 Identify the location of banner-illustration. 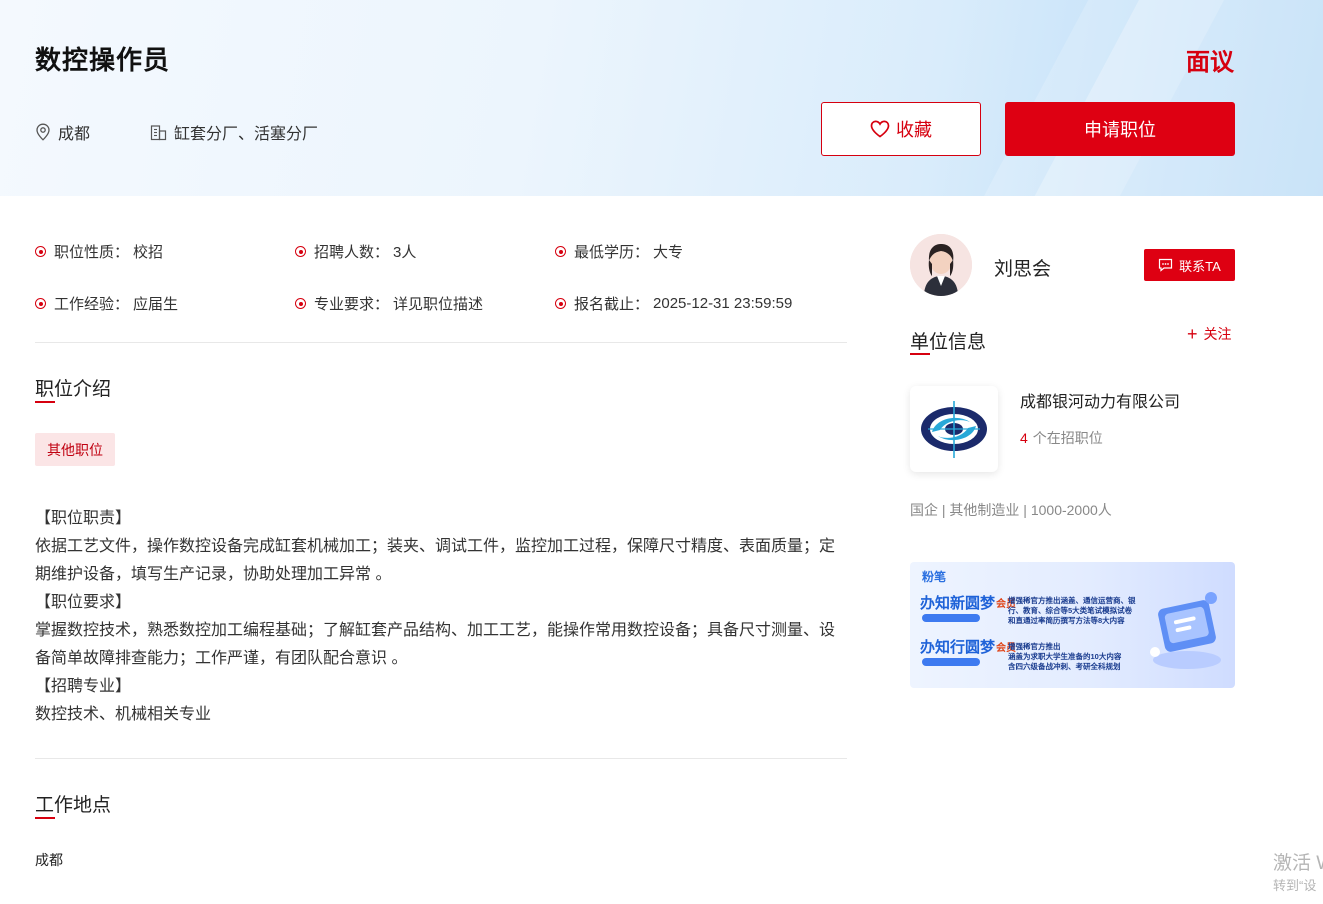
(1185, 630).